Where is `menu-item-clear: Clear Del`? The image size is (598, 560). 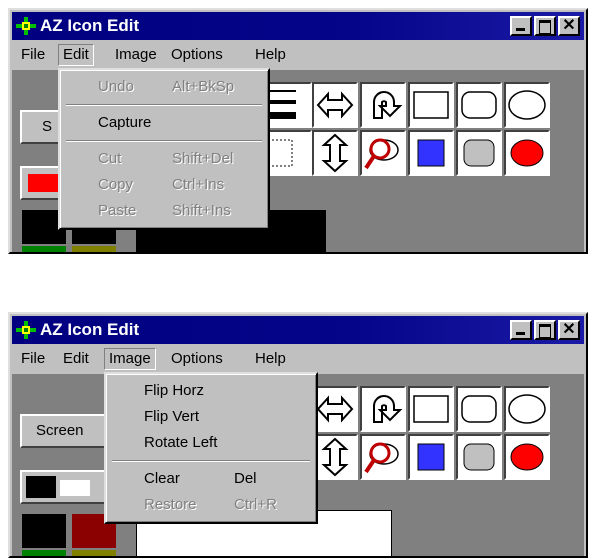 menu-item-clear: Clear Del is located at coordinates (211, 479).